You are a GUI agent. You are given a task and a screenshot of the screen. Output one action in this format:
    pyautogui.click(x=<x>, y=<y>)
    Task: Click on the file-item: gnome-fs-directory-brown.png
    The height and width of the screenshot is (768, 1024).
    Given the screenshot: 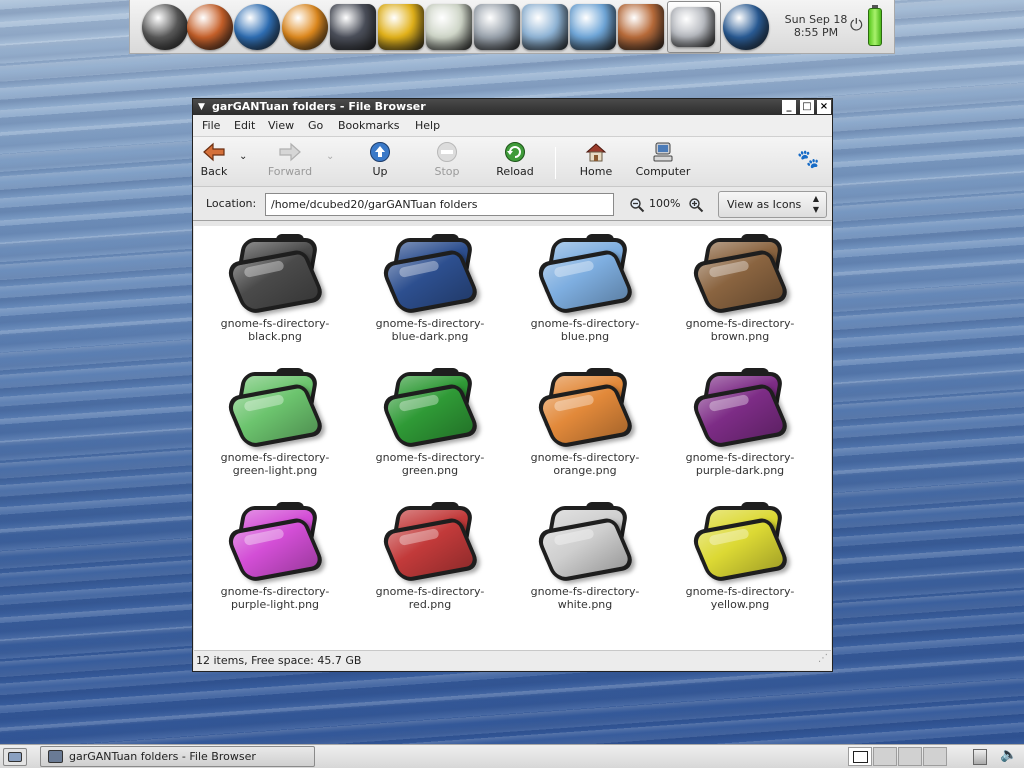 What is the action you would take?
    pyautogui.click(x=740, y=287)
    